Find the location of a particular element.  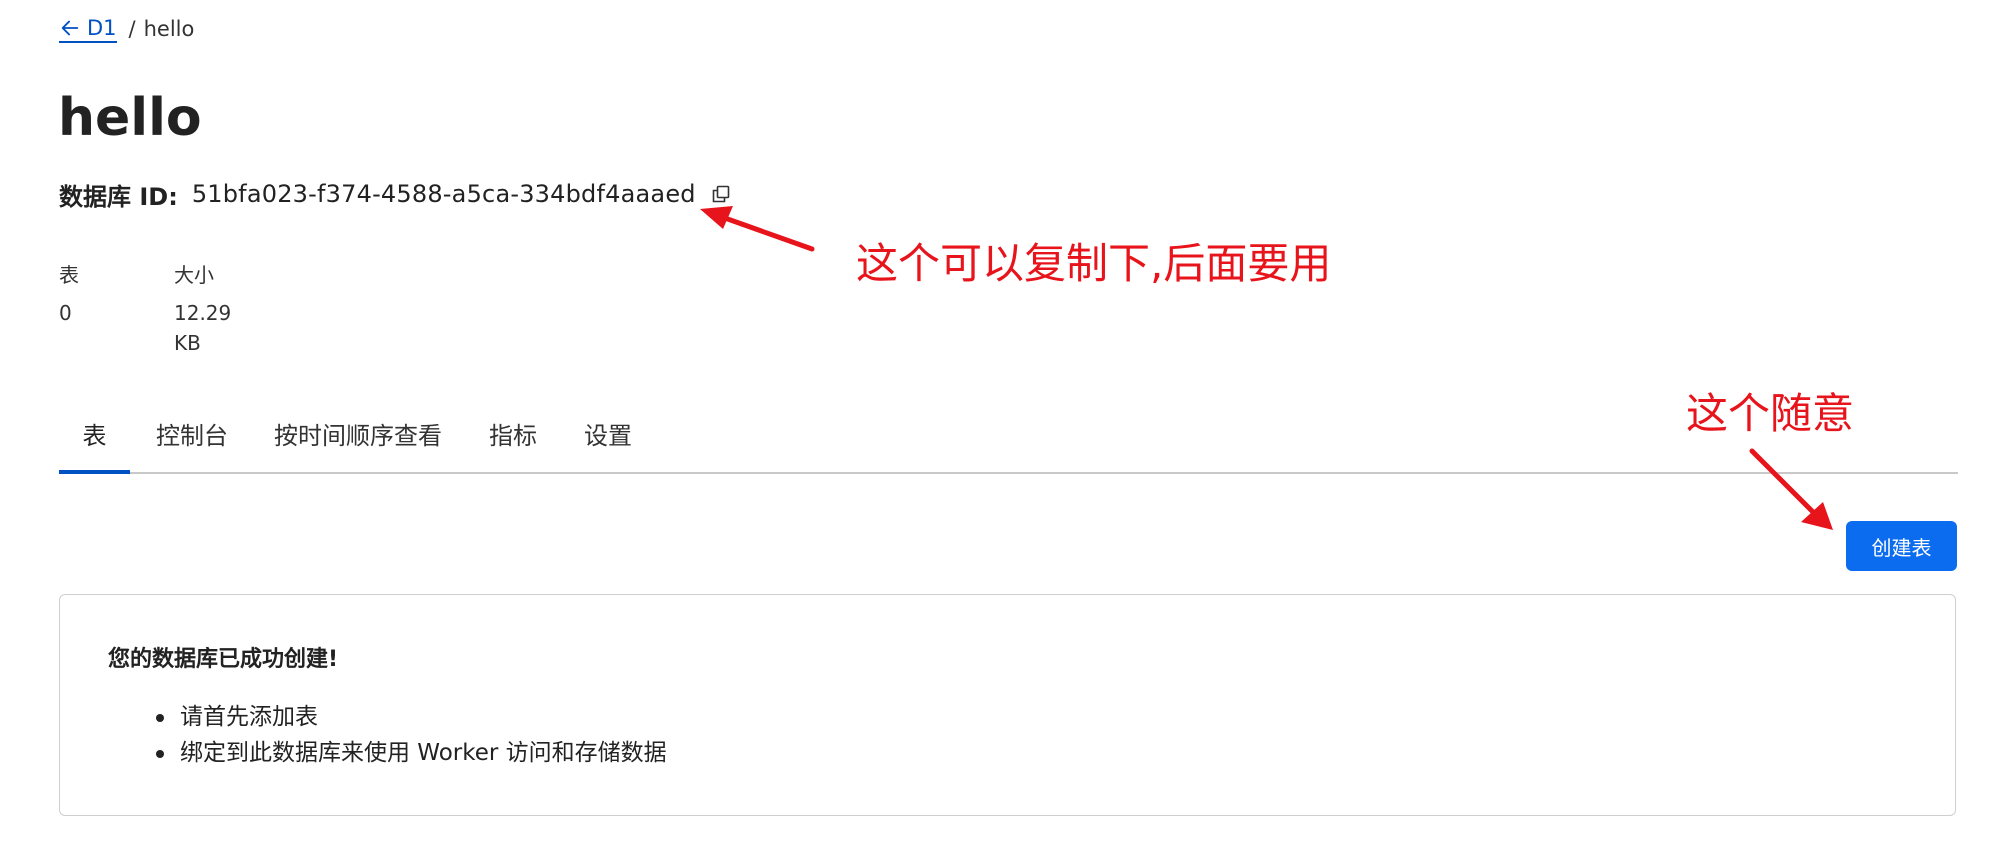

breadcrumb: D1 / hello is located at coordinates (126, 29).